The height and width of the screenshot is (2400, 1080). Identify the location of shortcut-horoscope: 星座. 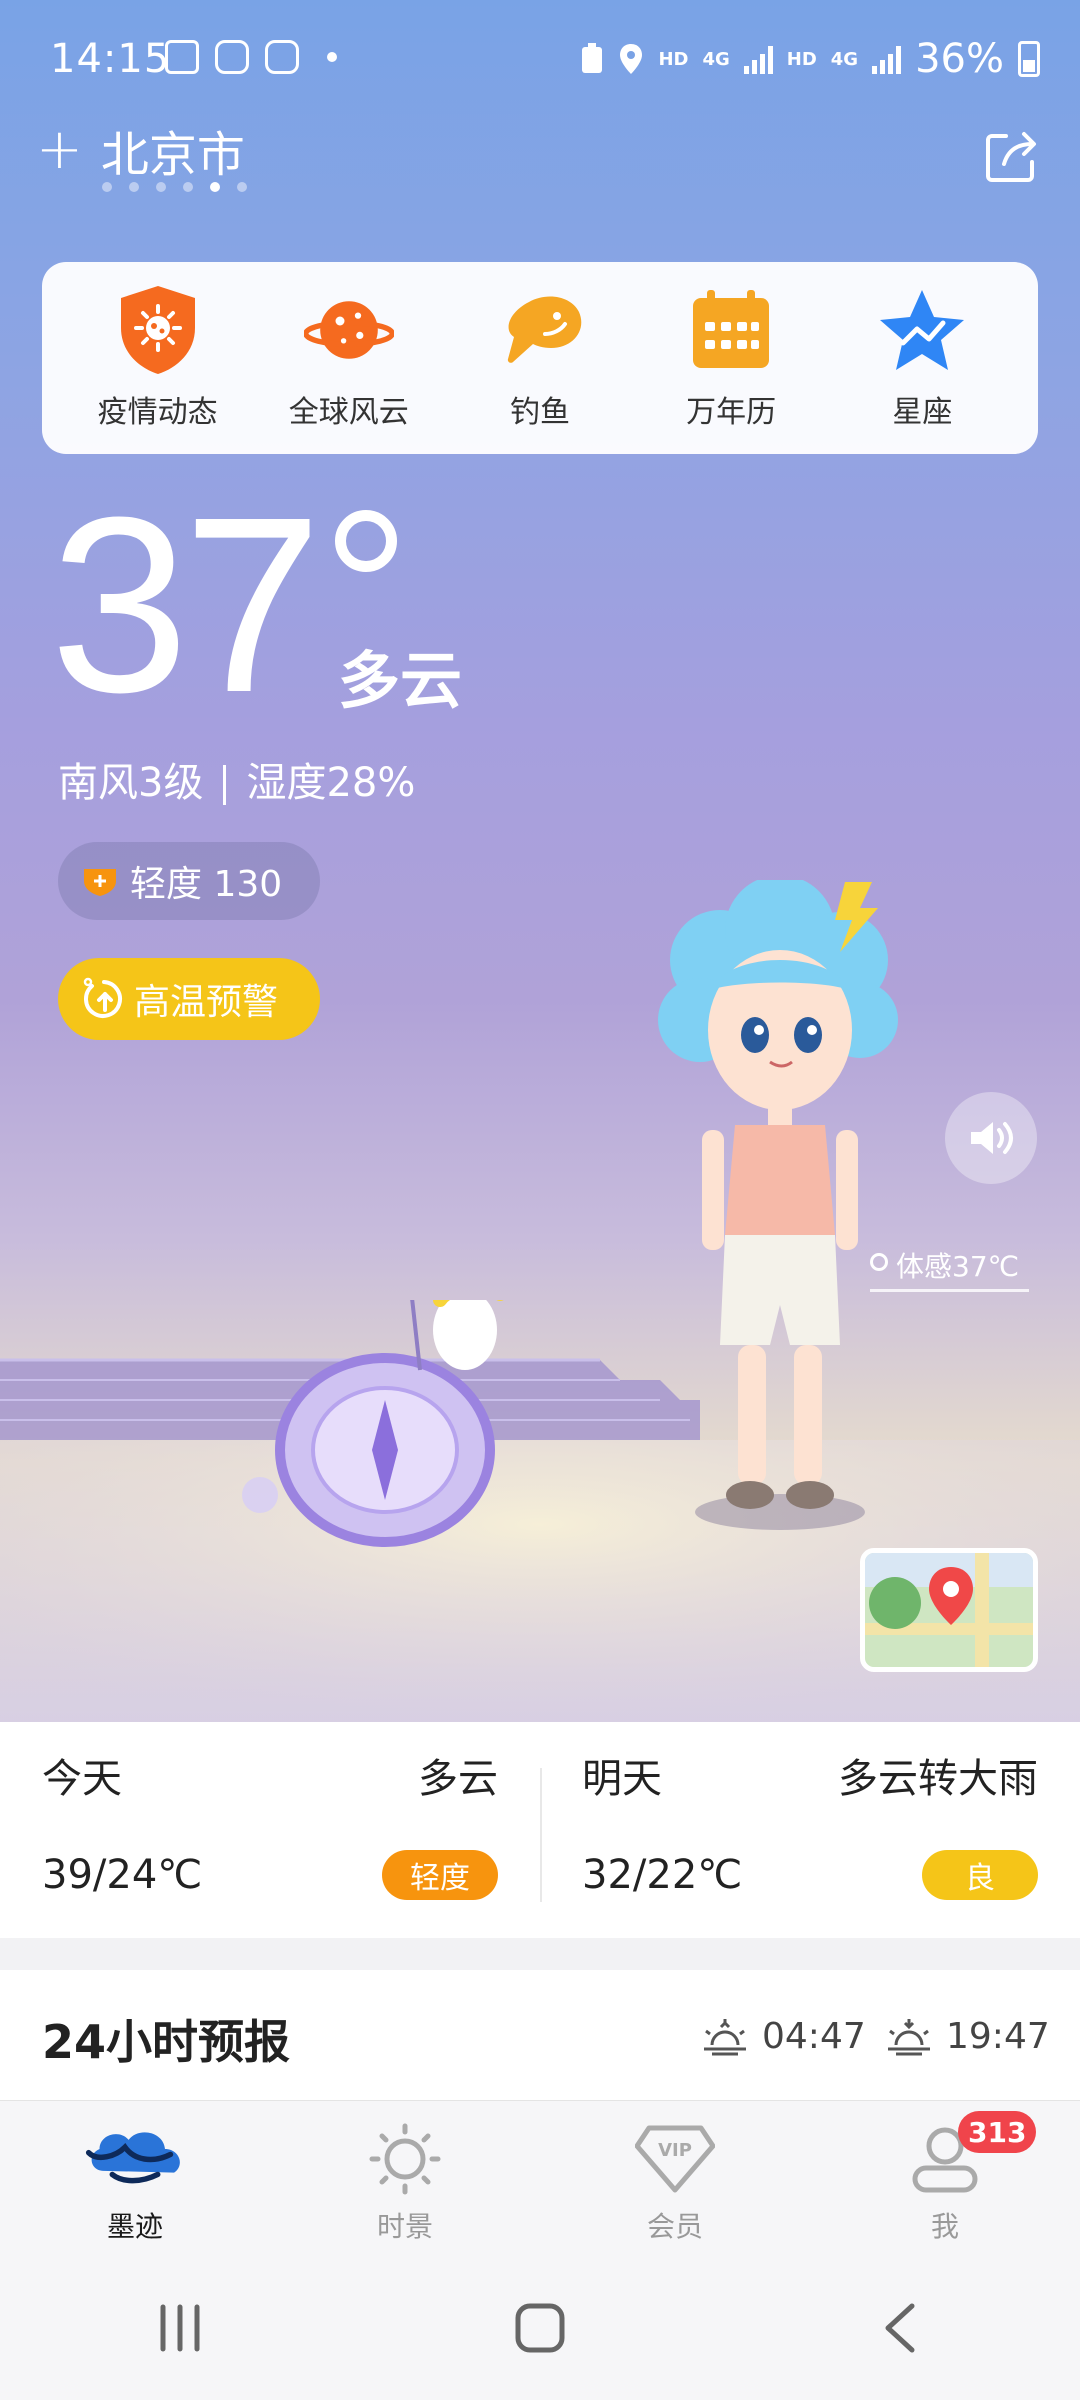
(922, 358).